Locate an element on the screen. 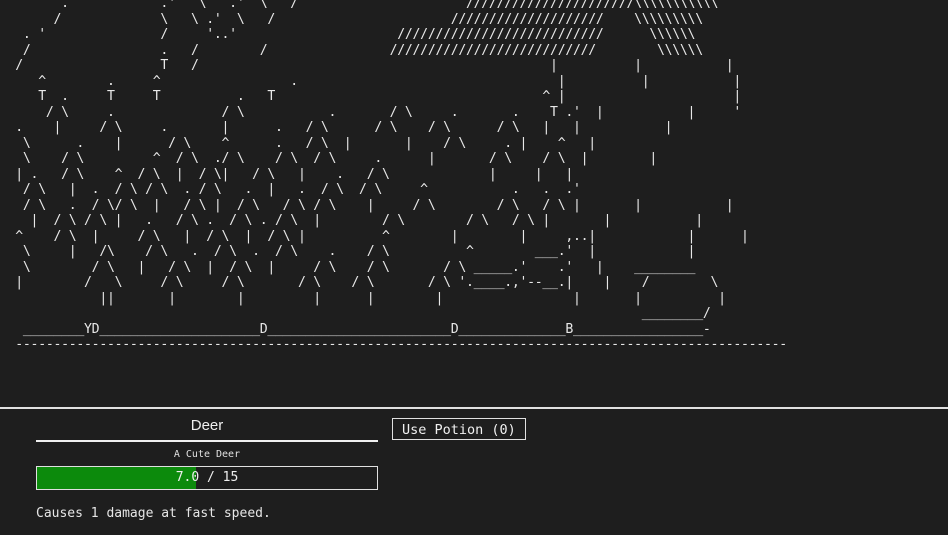 The width and height of the screenshot is (948, 535). enemy-subtitle: A Cute Deer is located at coordinates (207, 454).